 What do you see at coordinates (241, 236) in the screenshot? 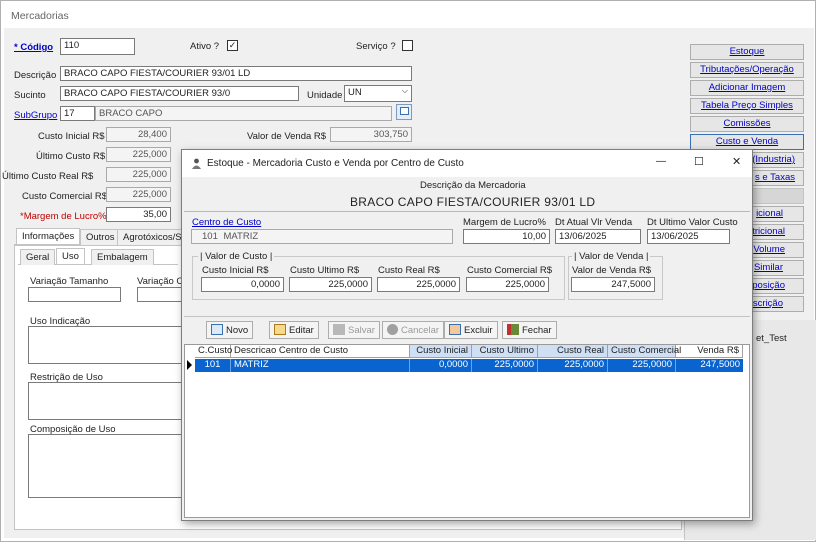
I see `centro-custo-name: MATRIZ` at bounding box center [241, 236].